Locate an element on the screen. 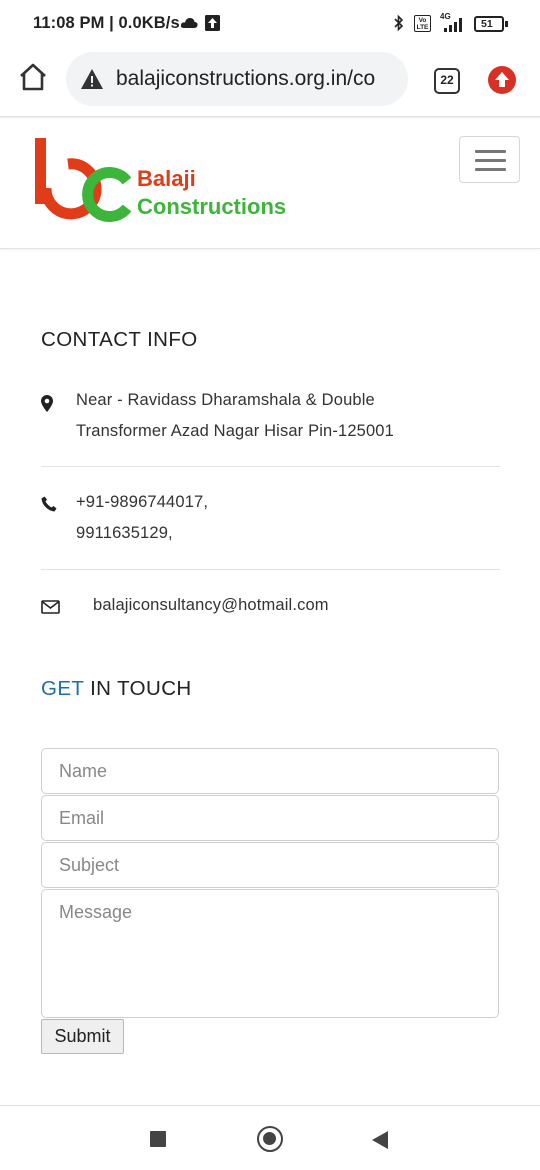 Image resolution: width=540 pixels, height=1170 pixels. warning-icon is located at coordinates (92, 79).